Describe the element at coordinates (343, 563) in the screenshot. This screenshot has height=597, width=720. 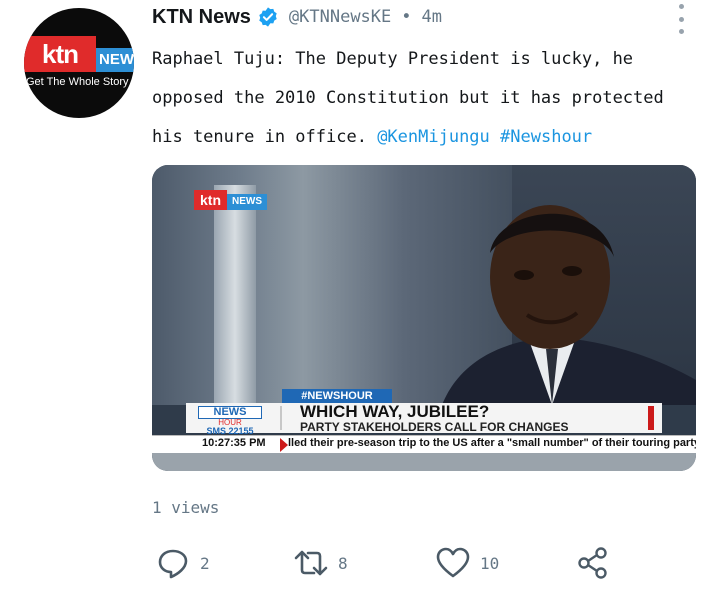
I see `retweet-count: 8` at that location.